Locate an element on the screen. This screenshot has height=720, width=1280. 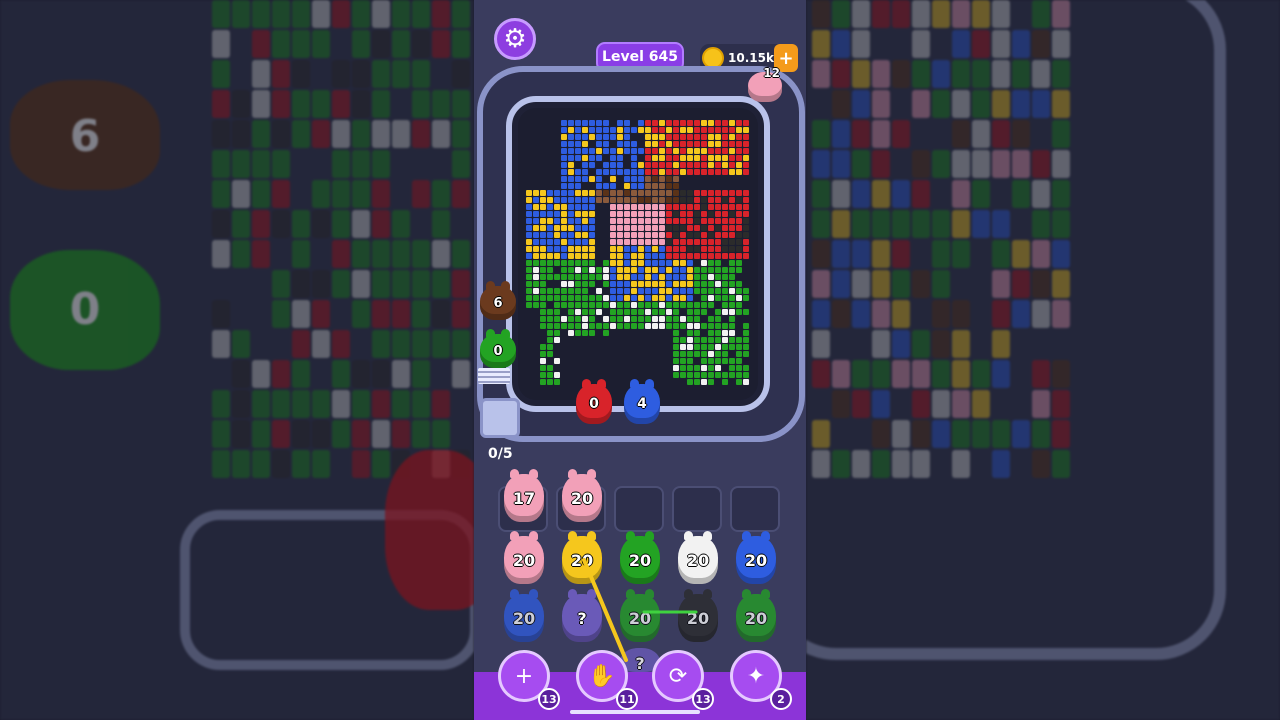
track-pig-brown: 6 is located at coordinates (498, 300).